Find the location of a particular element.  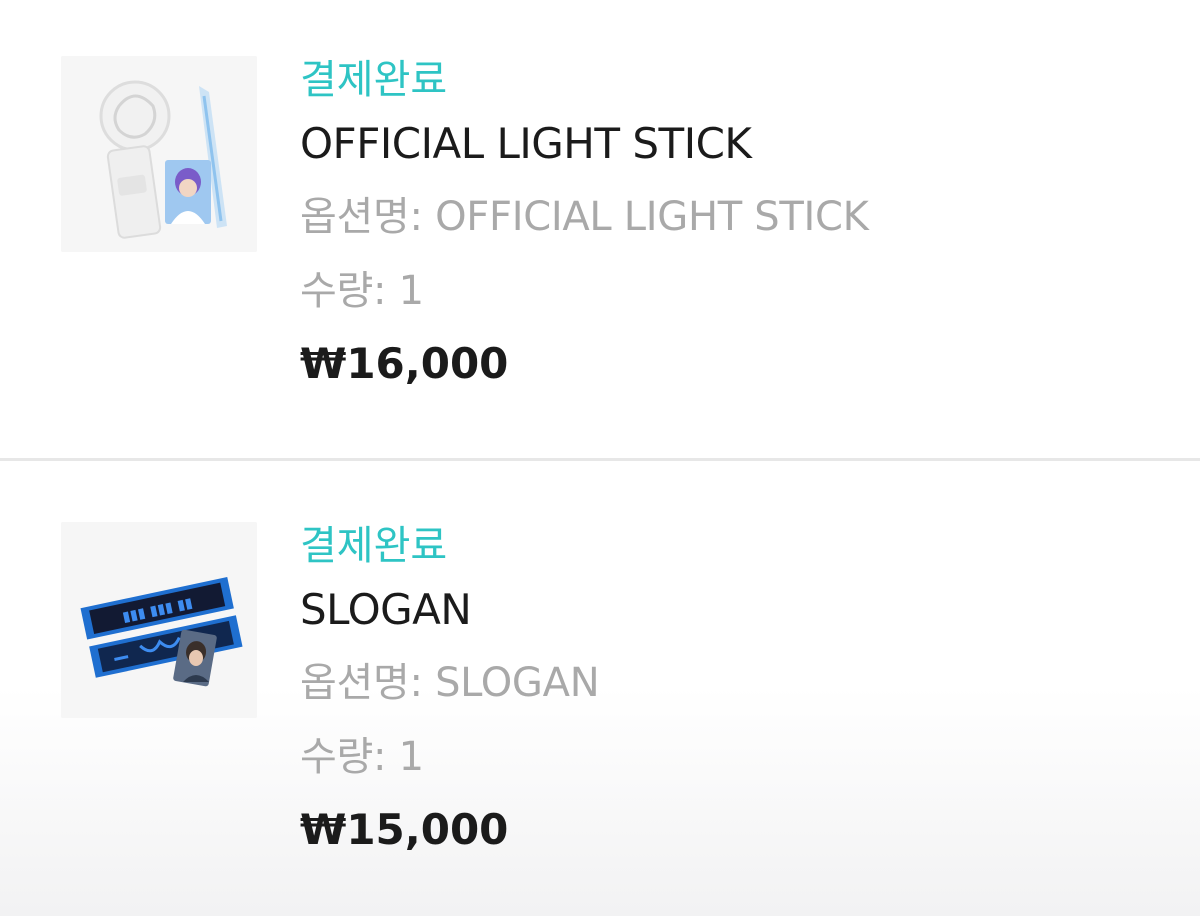

light-stick-photo-icon is located at coordinates (159, 154).